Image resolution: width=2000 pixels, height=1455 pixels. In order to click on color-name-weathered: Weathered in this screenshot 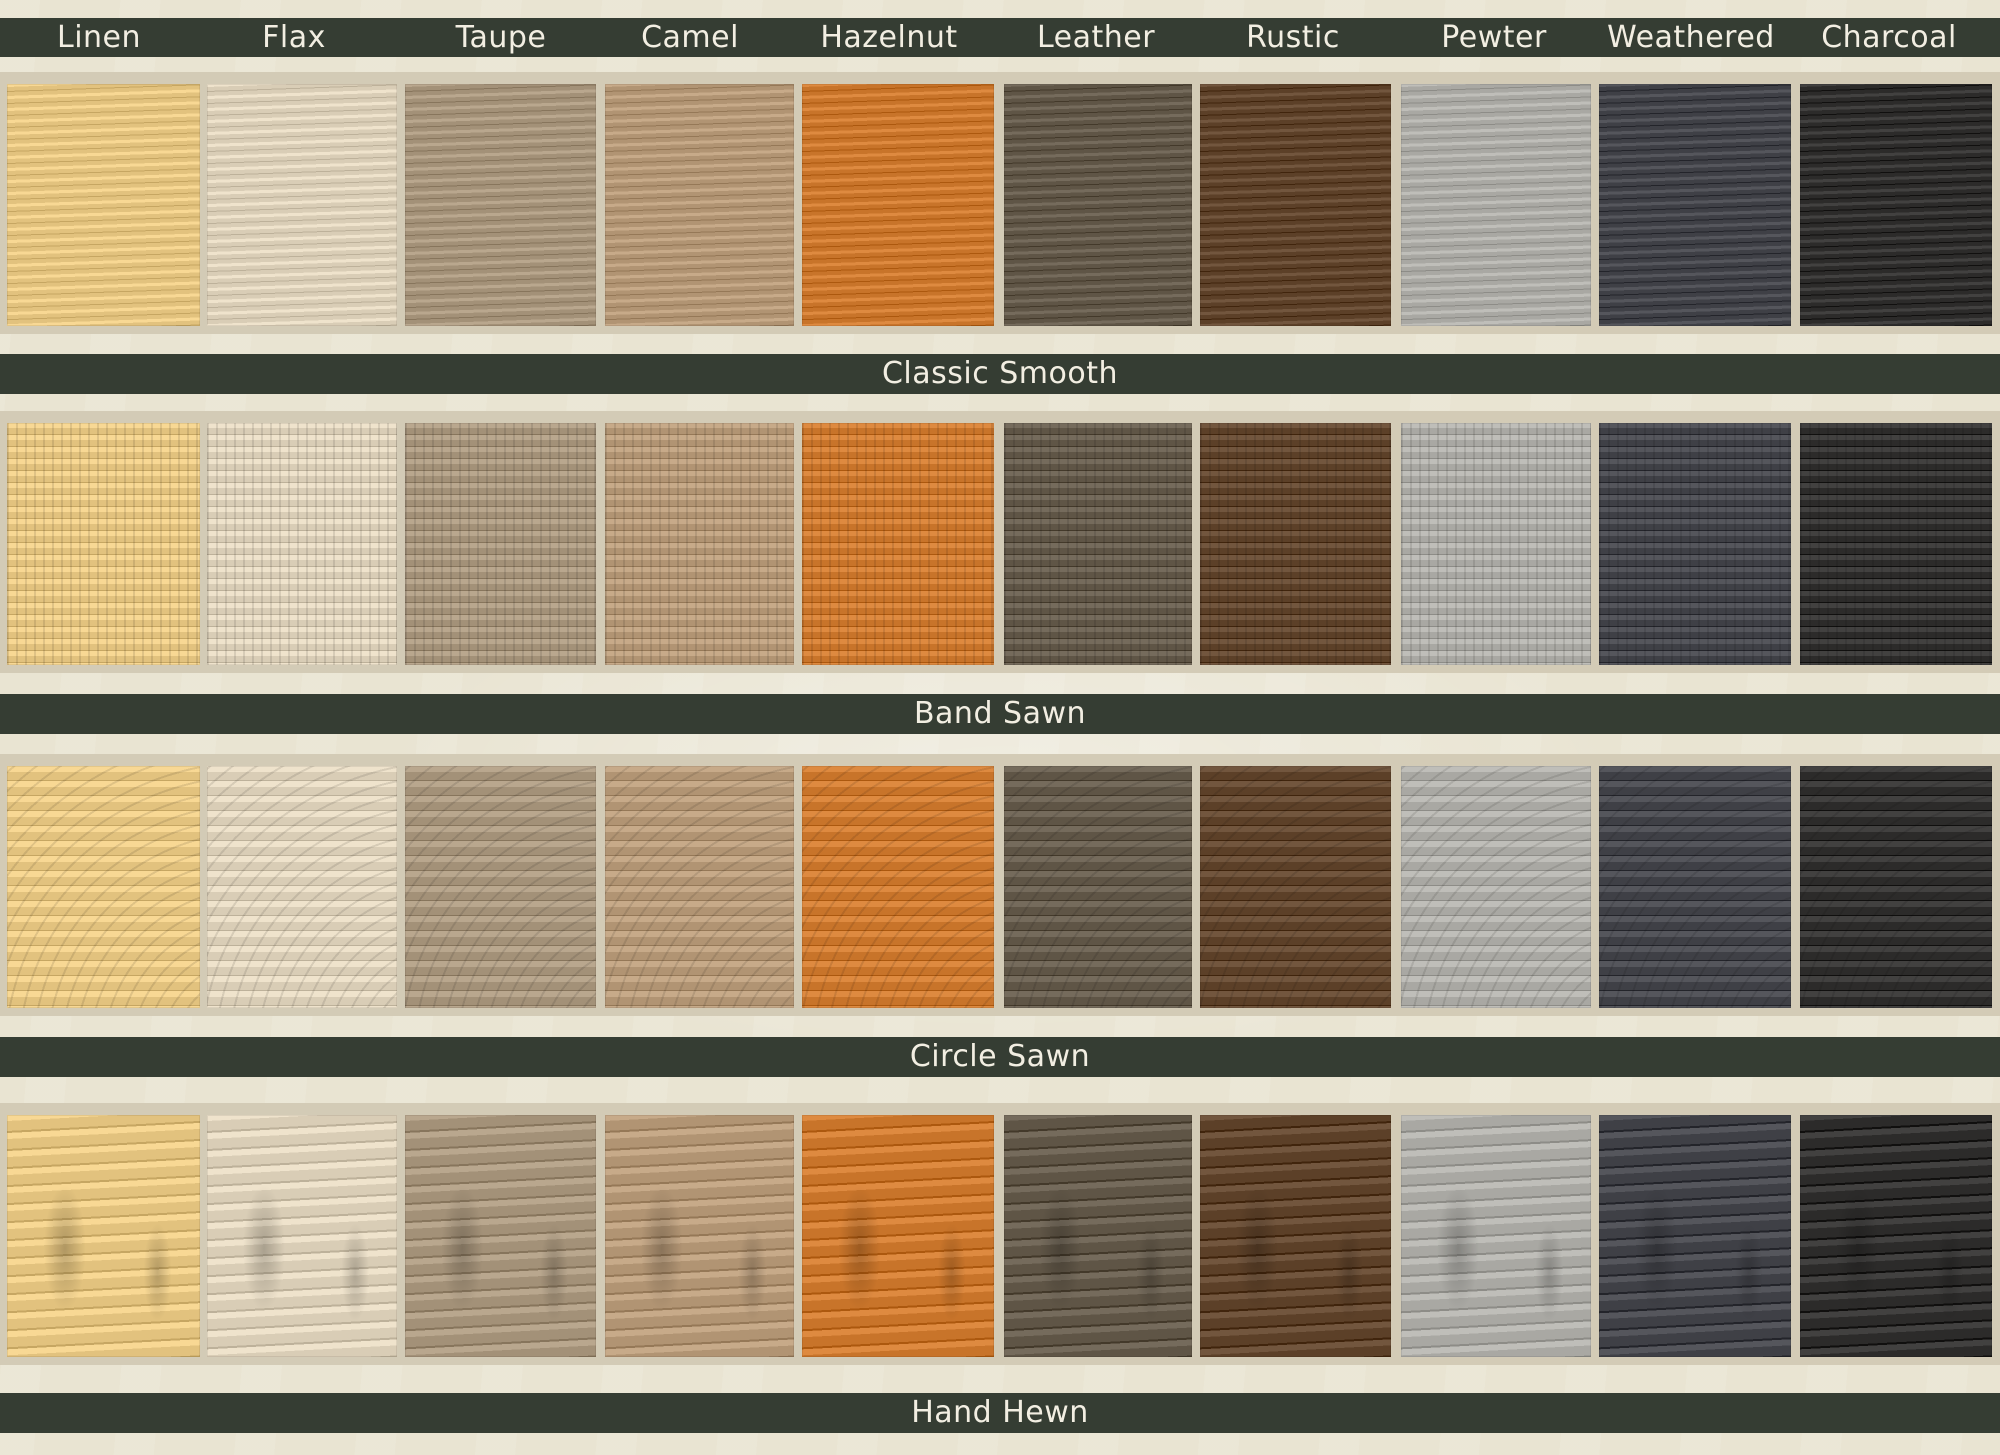, I will do `click(1691, 37)`.